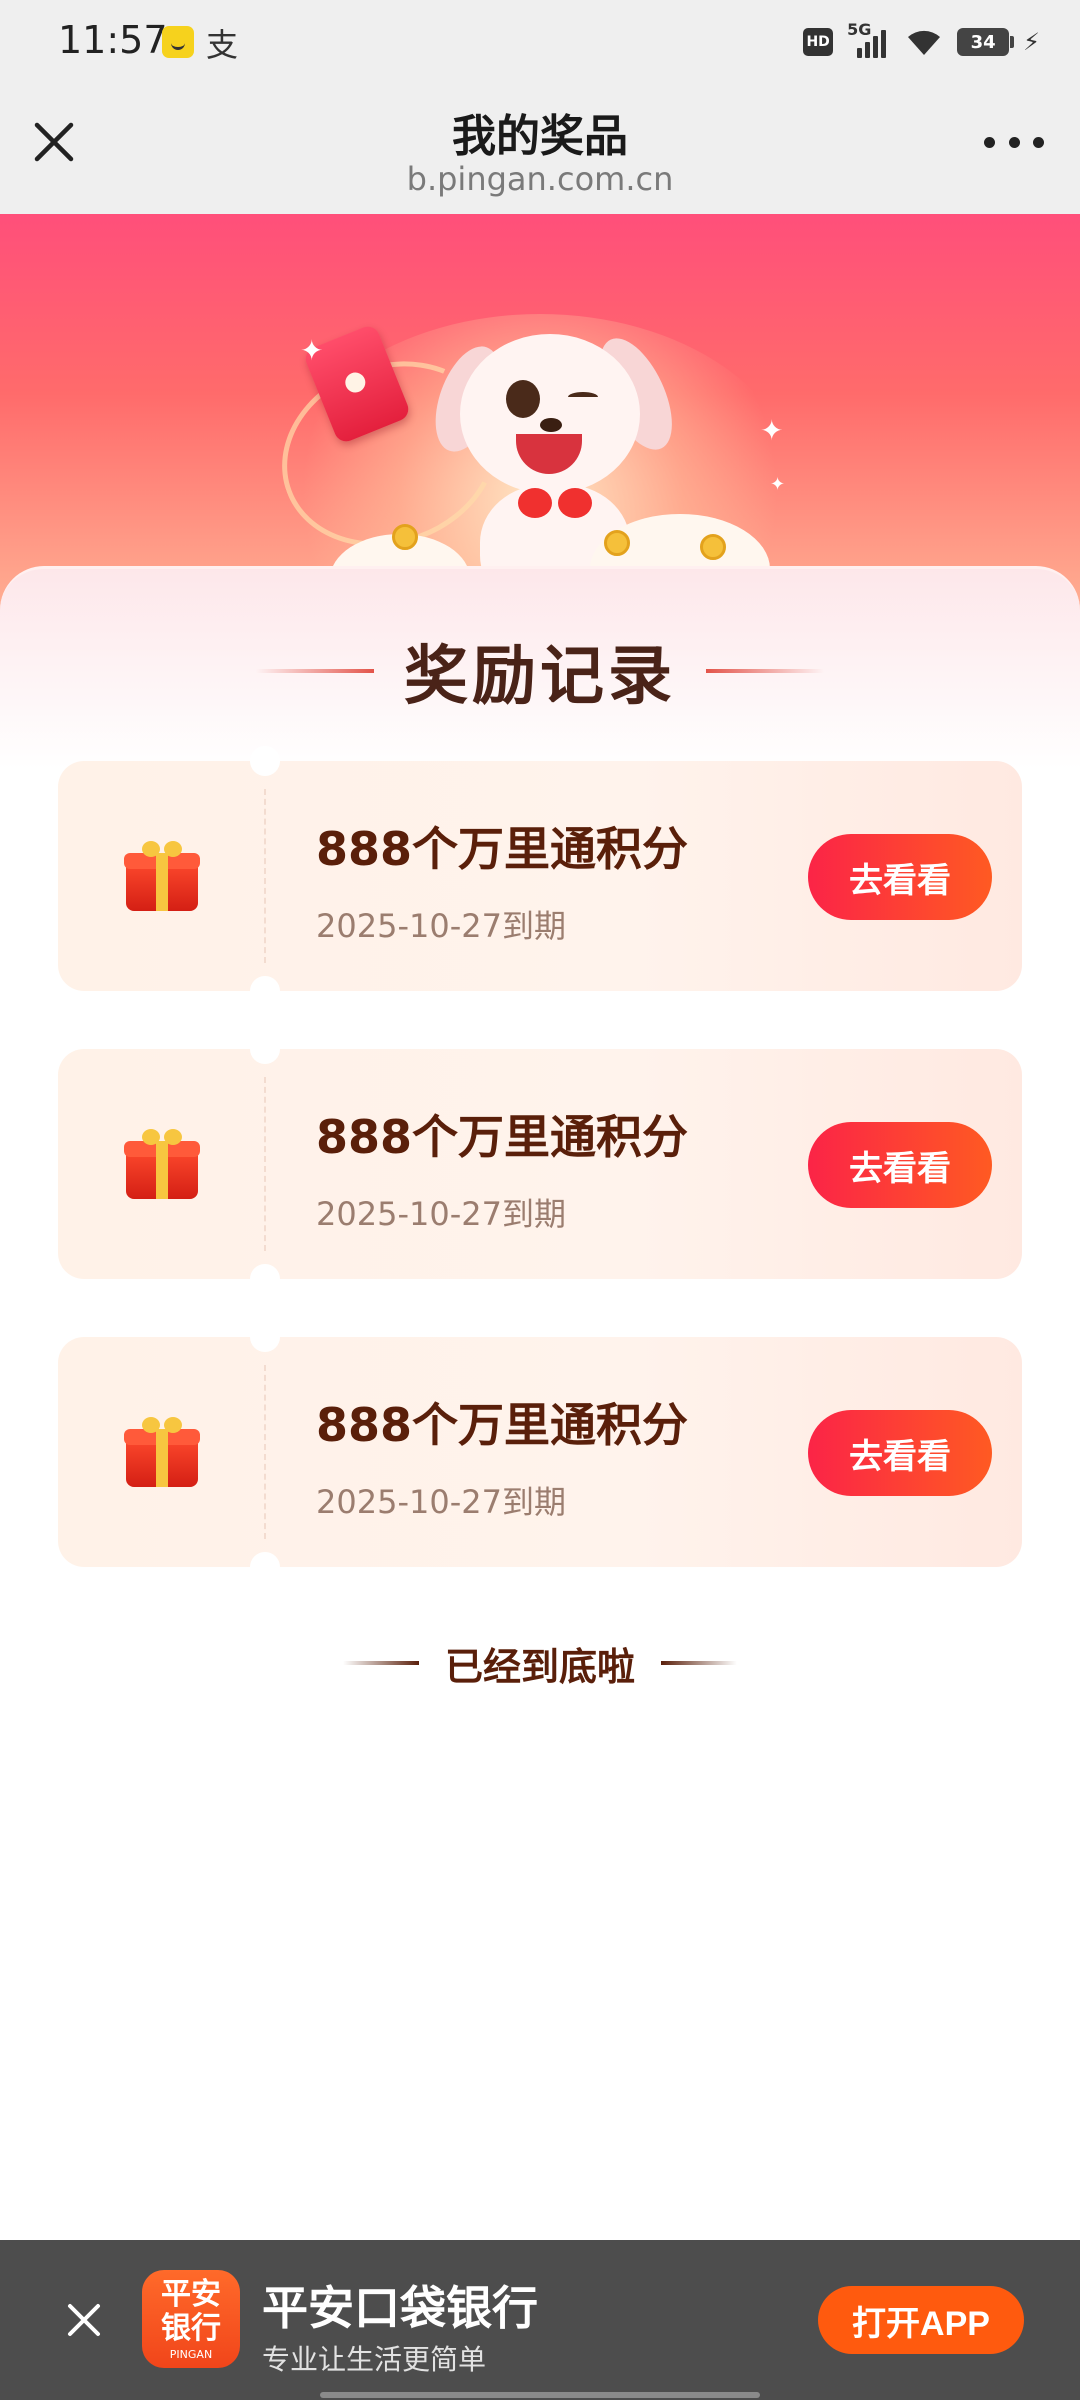 The height and width of the screenshot is (2400, 1080). I want to click on page-url: b.pingan.com.cn, so click(540, 179).